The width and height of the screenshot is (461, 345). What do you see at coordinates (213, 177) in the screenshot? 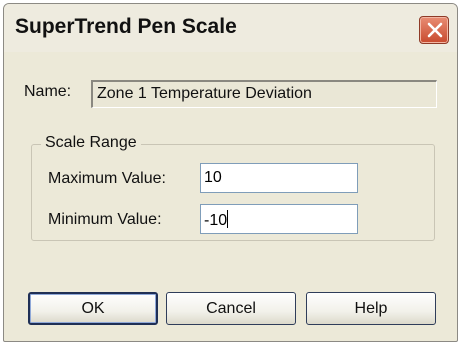
I see `maximum-value-text: 10` at bounding box center [213, 177].